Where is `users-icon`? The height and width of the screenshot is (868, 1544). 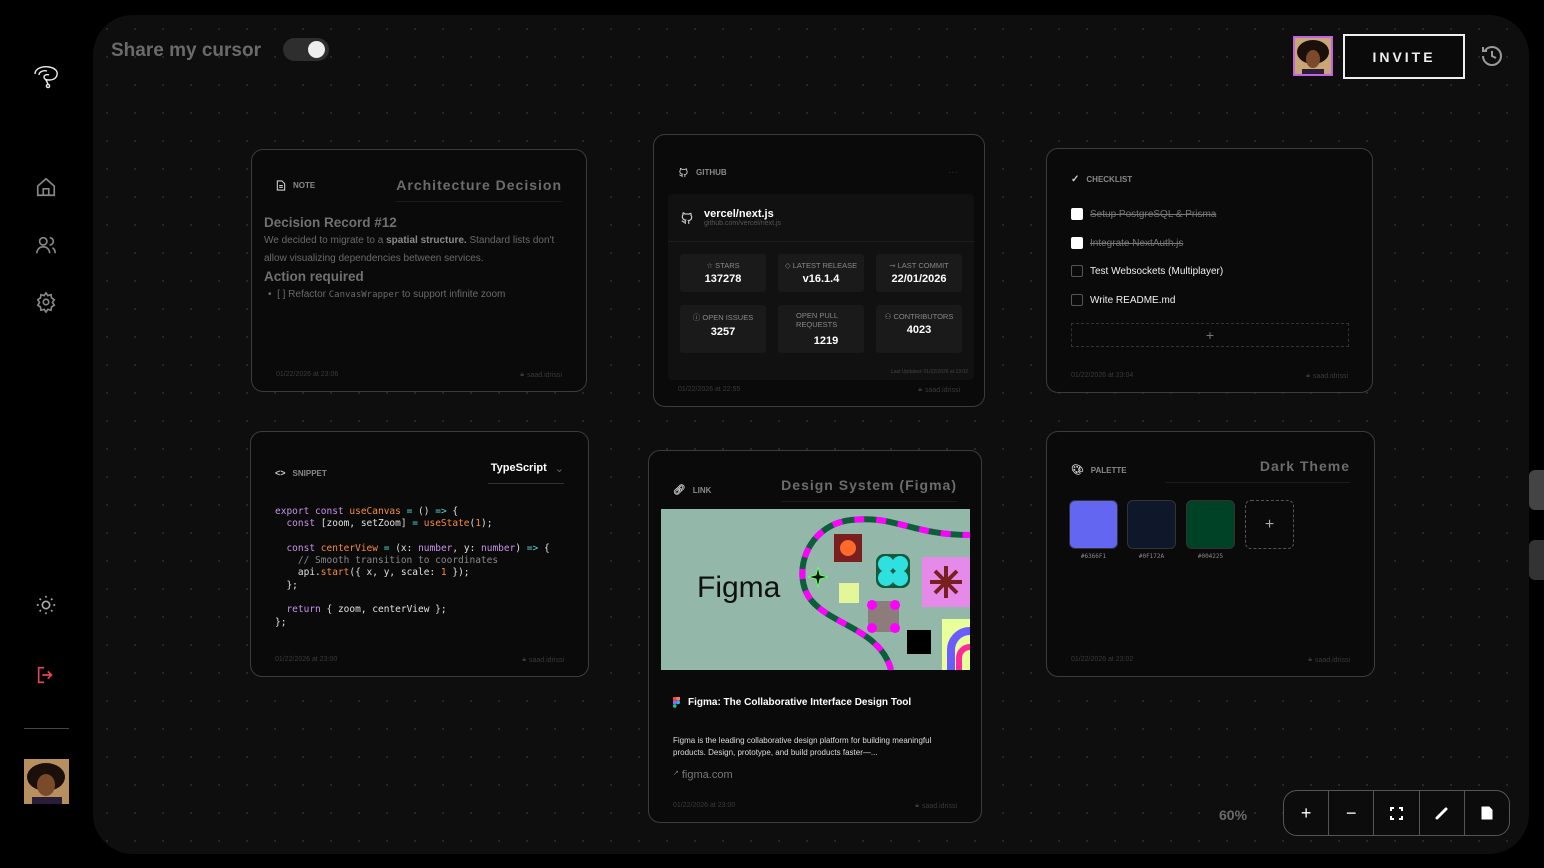
users-icon is located at coordinates (46, 245).